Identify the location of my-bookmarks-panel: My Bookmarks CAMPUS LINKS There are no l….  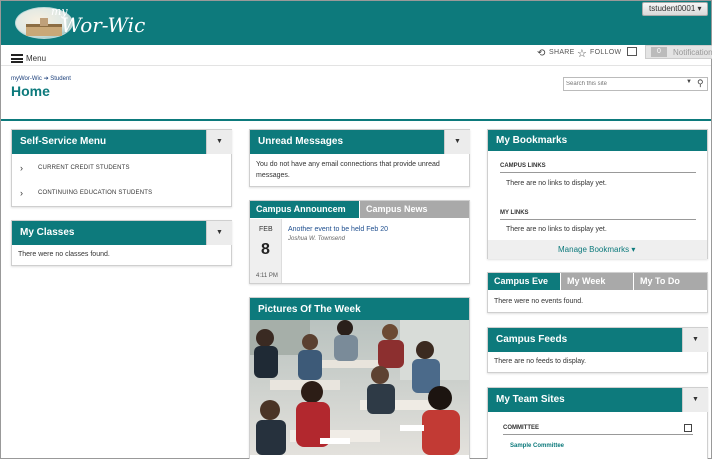
(597, 194).